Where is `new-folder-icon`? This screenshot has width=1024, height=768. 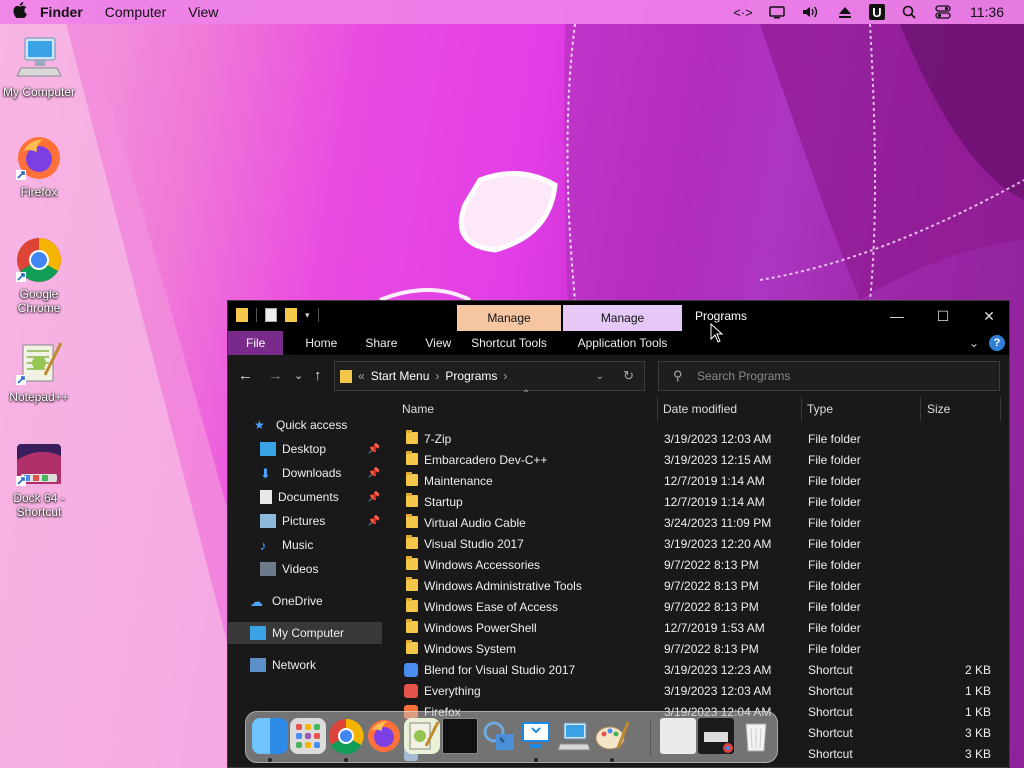 new-folder-icon is located at coordinates (291, 315).